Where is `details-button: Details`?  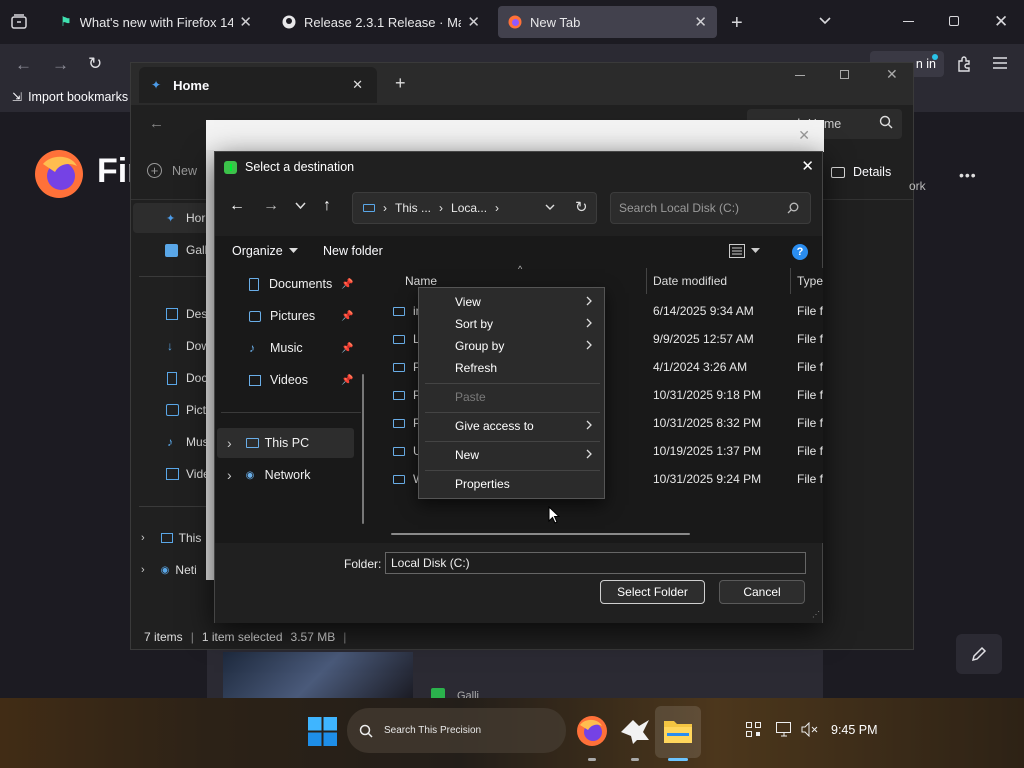
details-button: Details is located at coordinates (861, 172).